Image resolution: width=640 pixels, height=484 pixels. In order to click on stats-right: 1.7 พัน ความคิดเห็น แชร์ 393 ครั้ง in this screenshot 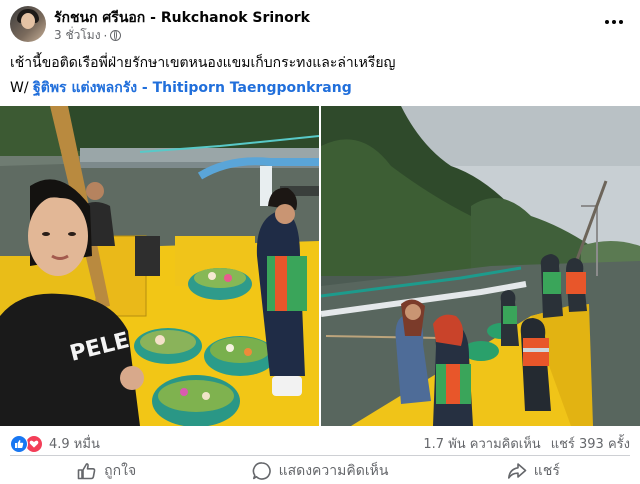, I will do `click(526, 443)`.